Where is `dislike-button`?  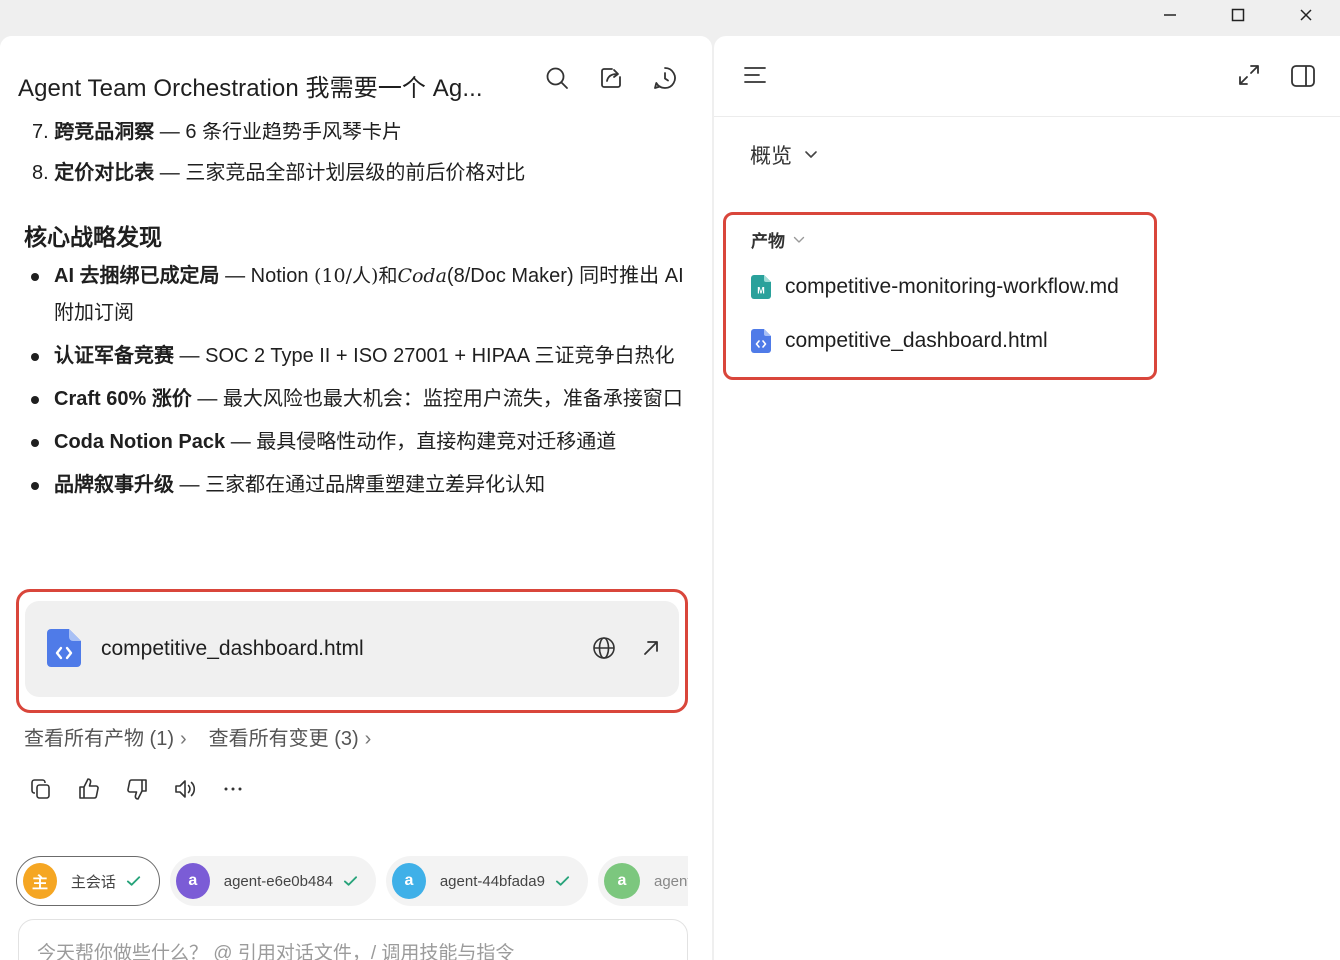 dislike-button is located at coordinates (137, 789).